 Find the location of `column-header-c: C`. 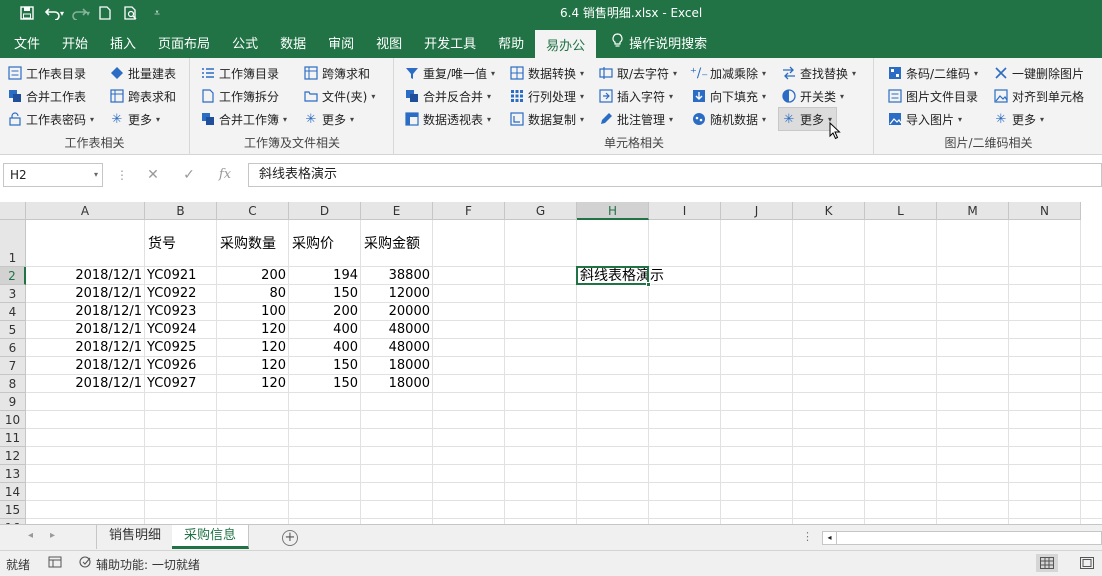

column-header-c: C is located at coordinates (253, 211).